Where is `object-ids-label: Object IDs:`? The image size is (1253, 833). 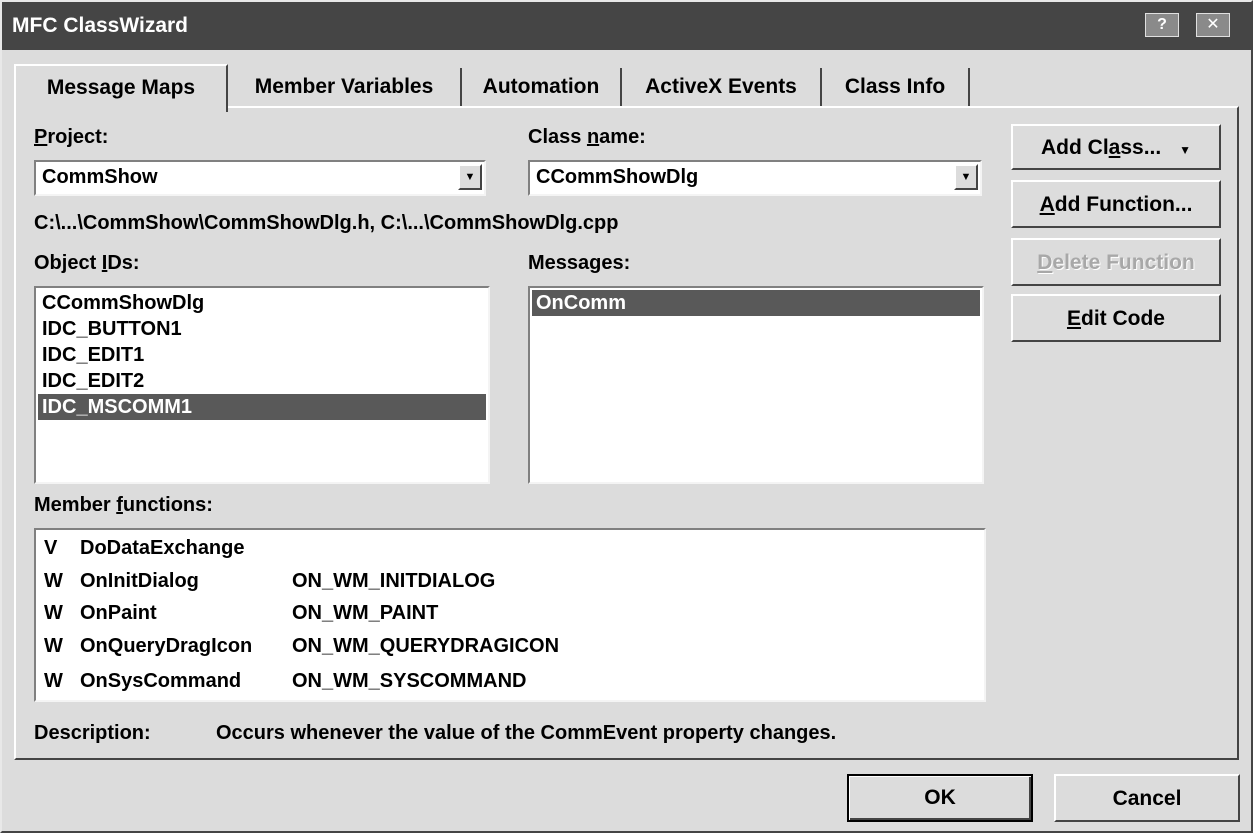 object-ids-label: Object IDs: is located at coordinates (87, 263).